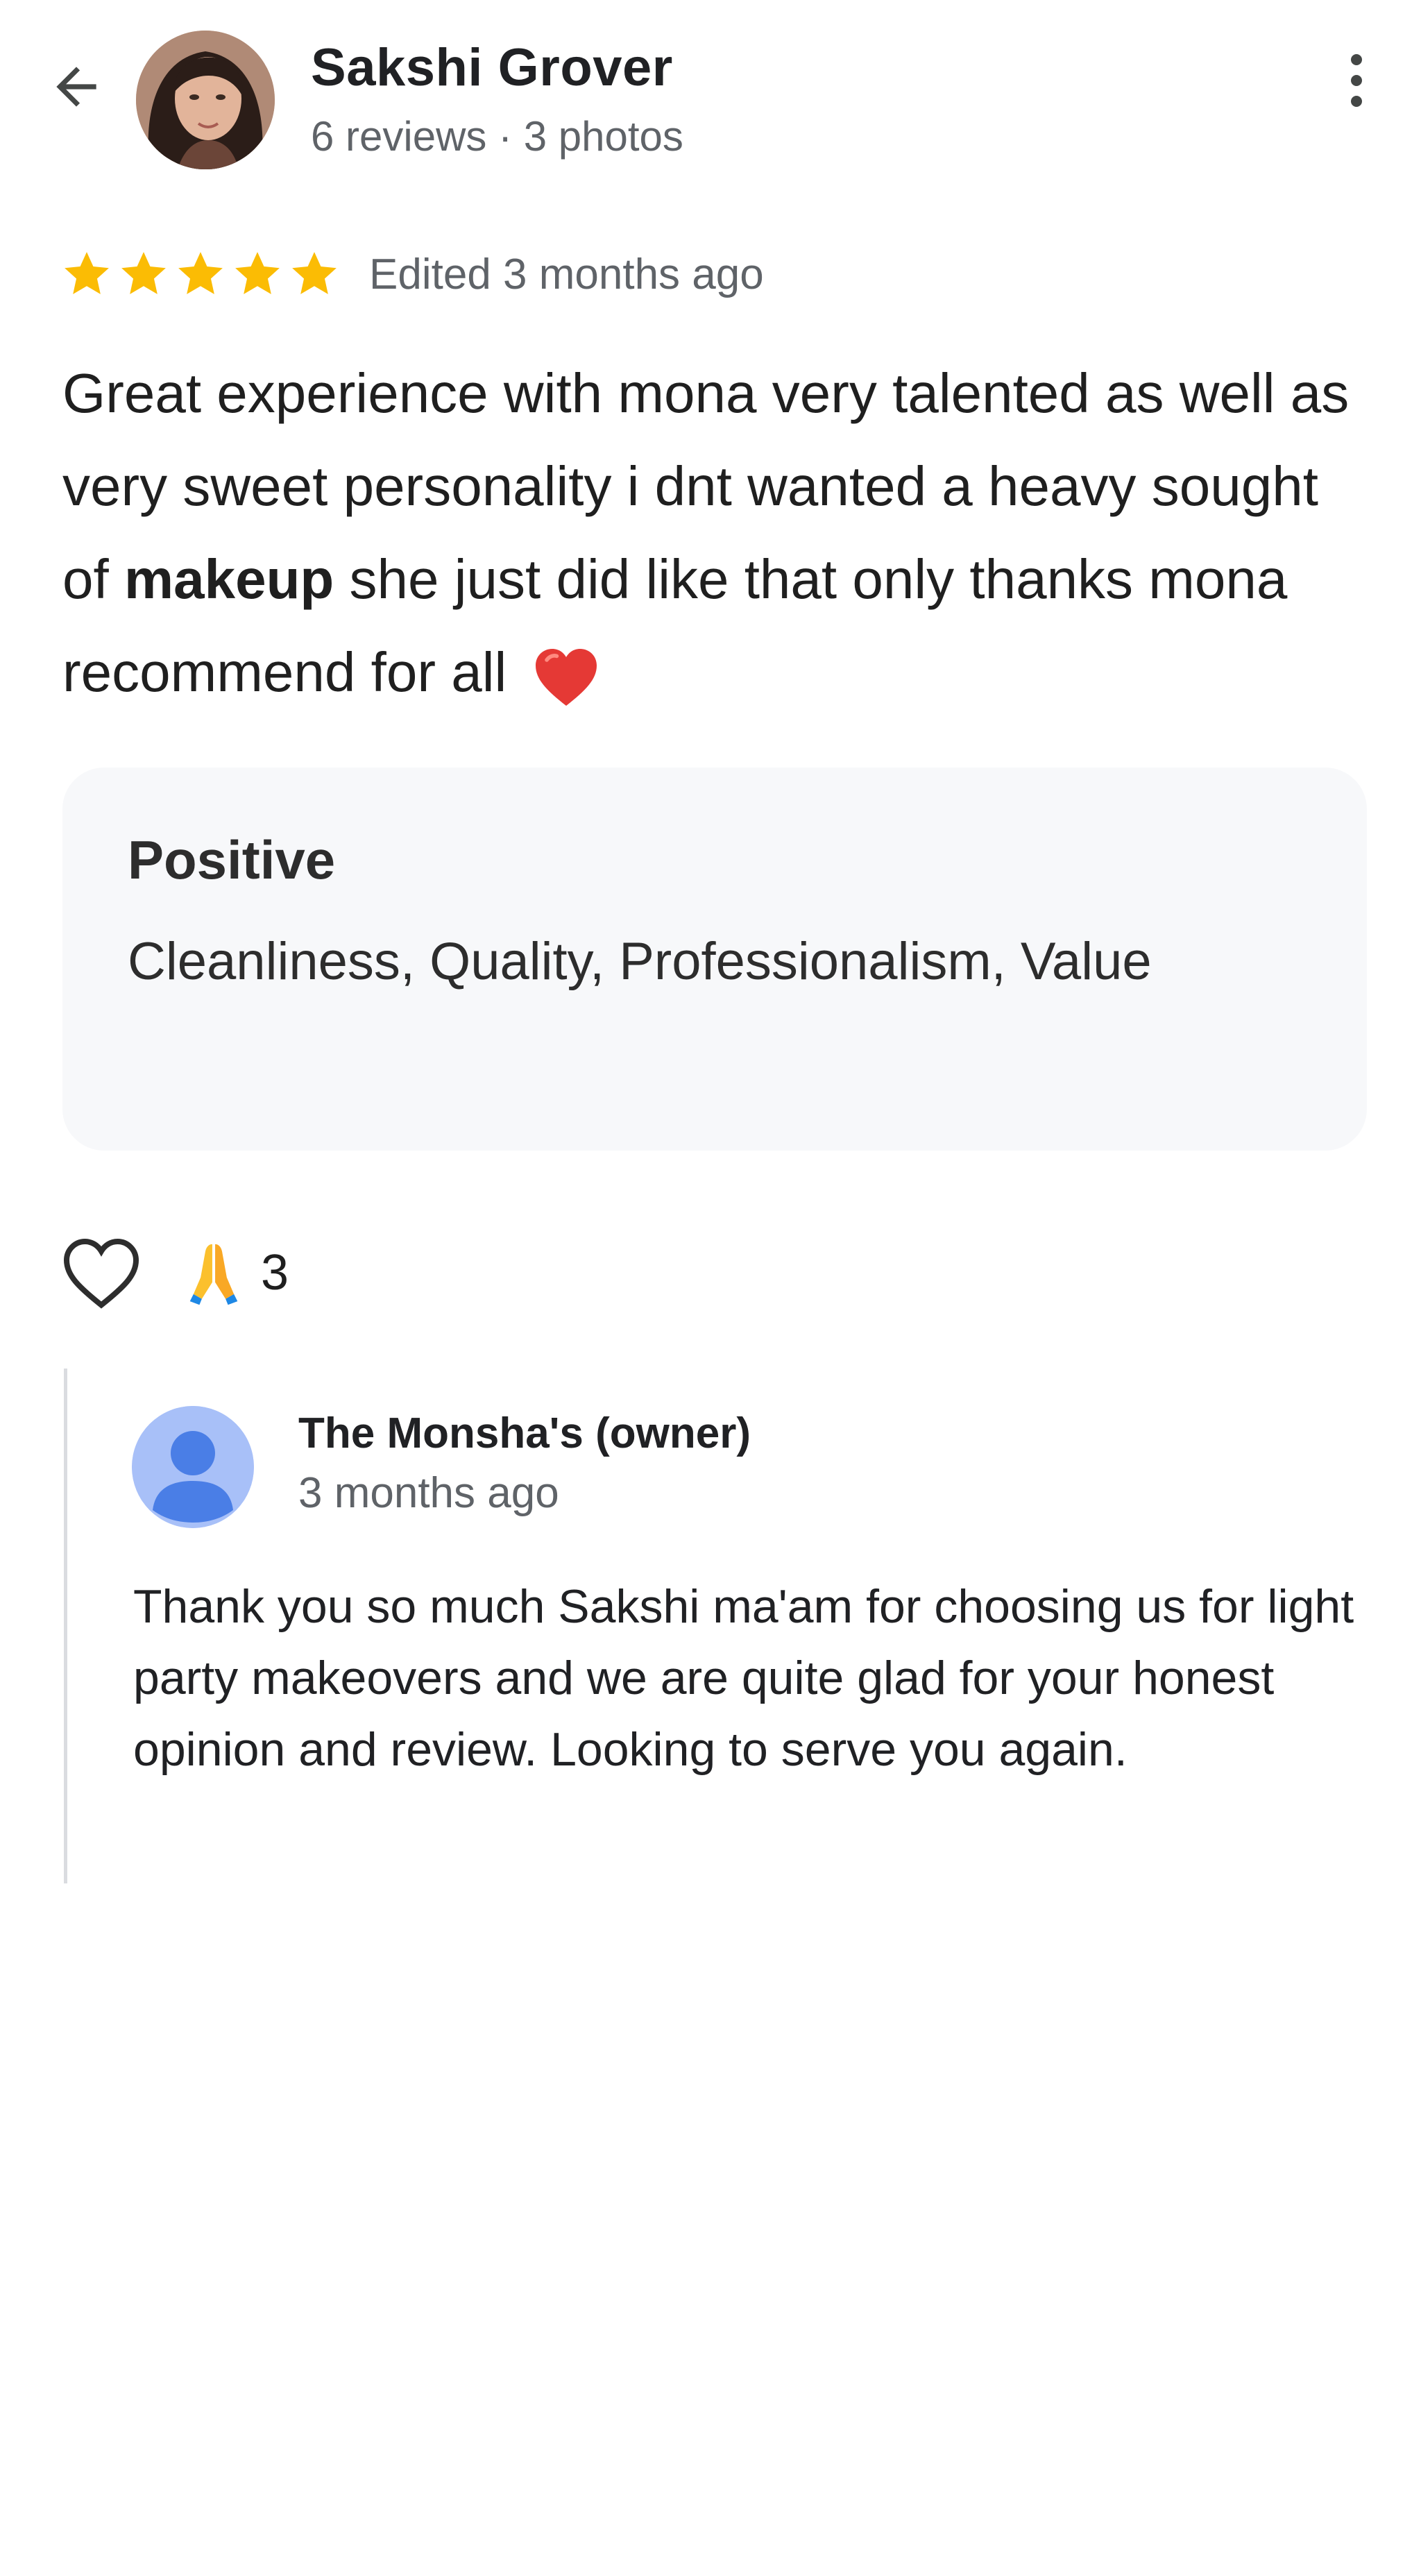  Describe the element at coordinates (497, 137) in the screenshot. I see `reviewer-meta: 6 reviews · 3 photos` at that location.